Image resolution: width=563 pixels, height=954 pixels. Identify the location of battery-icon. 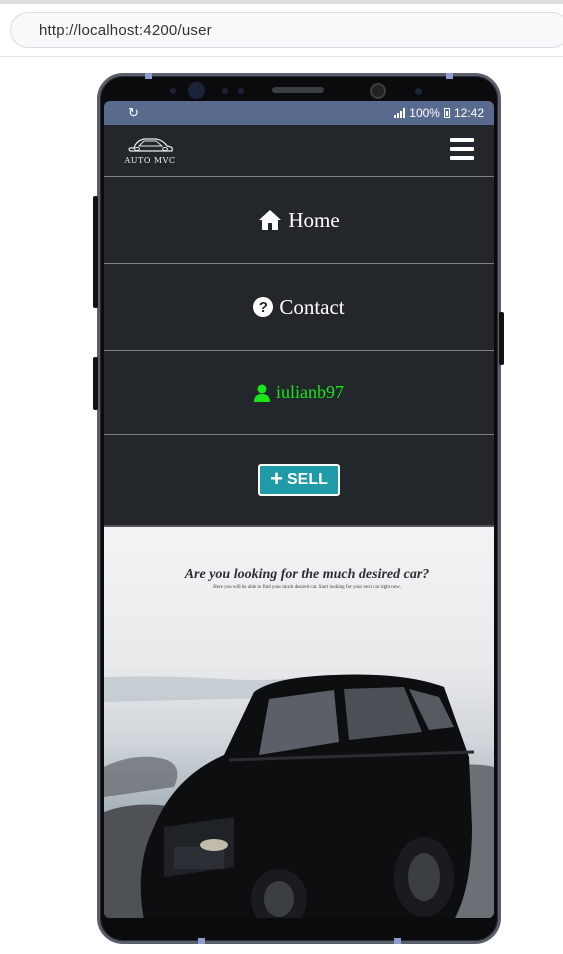
(446, 113).